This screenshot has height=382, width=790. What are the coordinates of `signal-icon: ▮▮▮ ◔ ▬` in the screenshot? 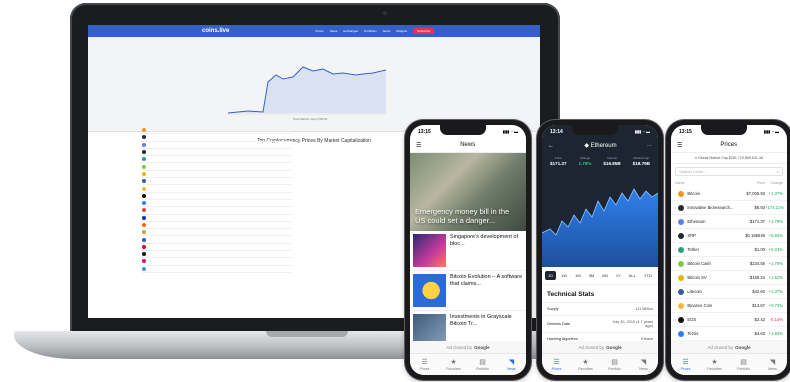 It's located at (510, 131).